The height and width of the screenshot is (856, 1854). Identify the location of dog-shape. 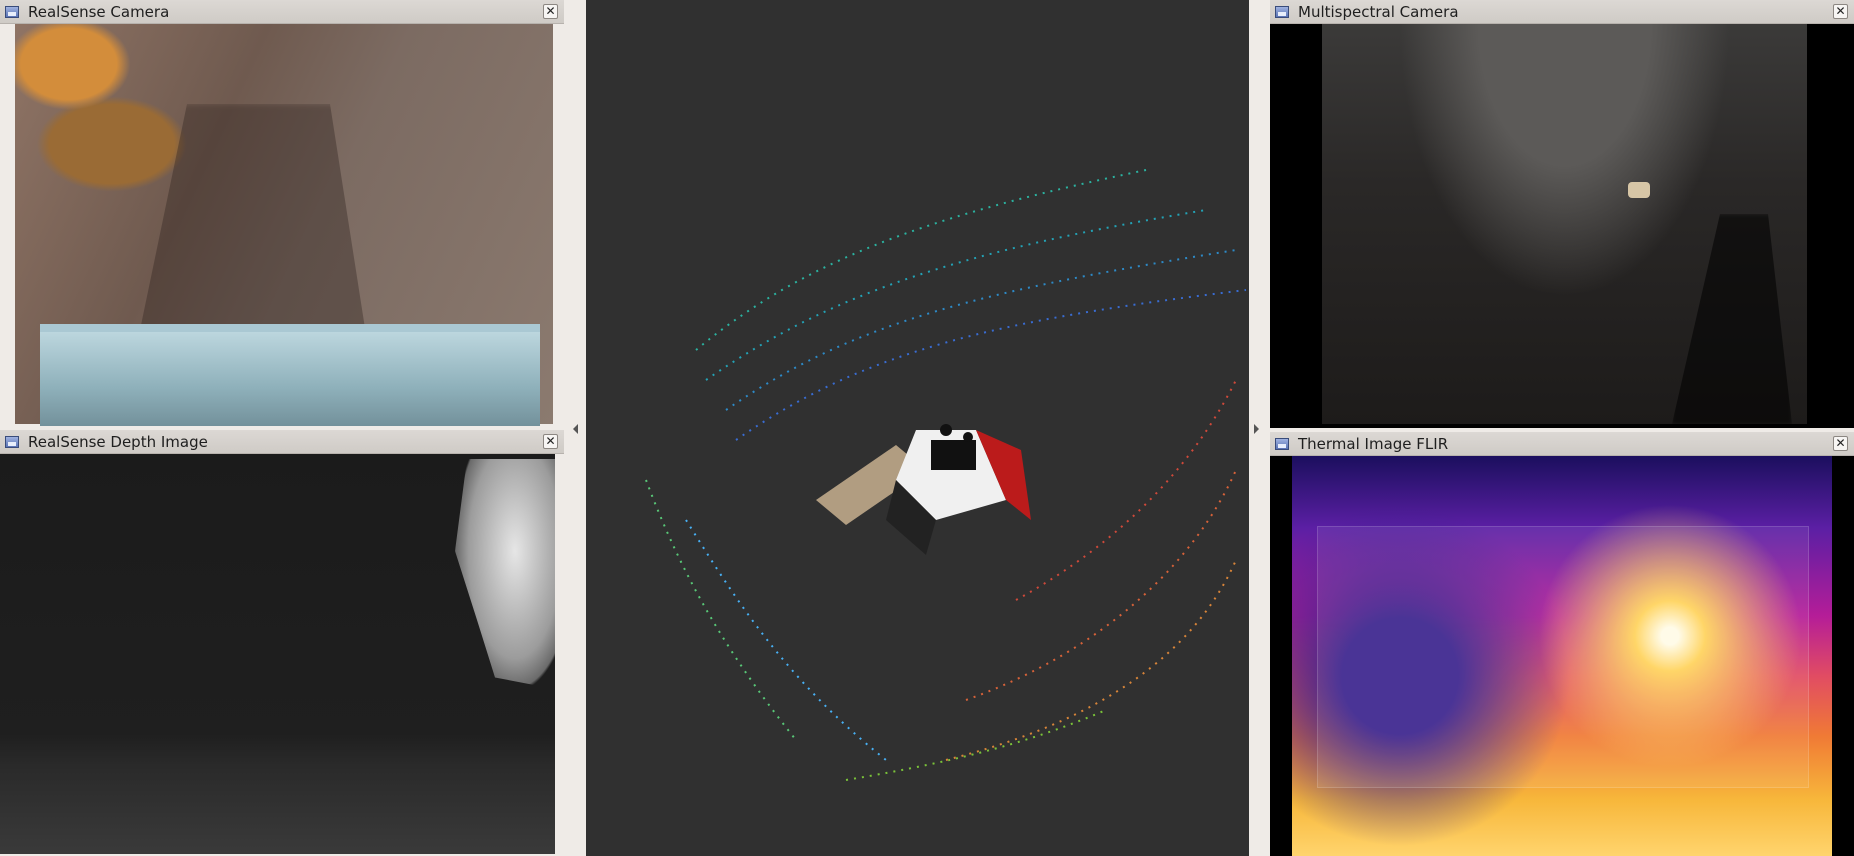
(1639, 190).